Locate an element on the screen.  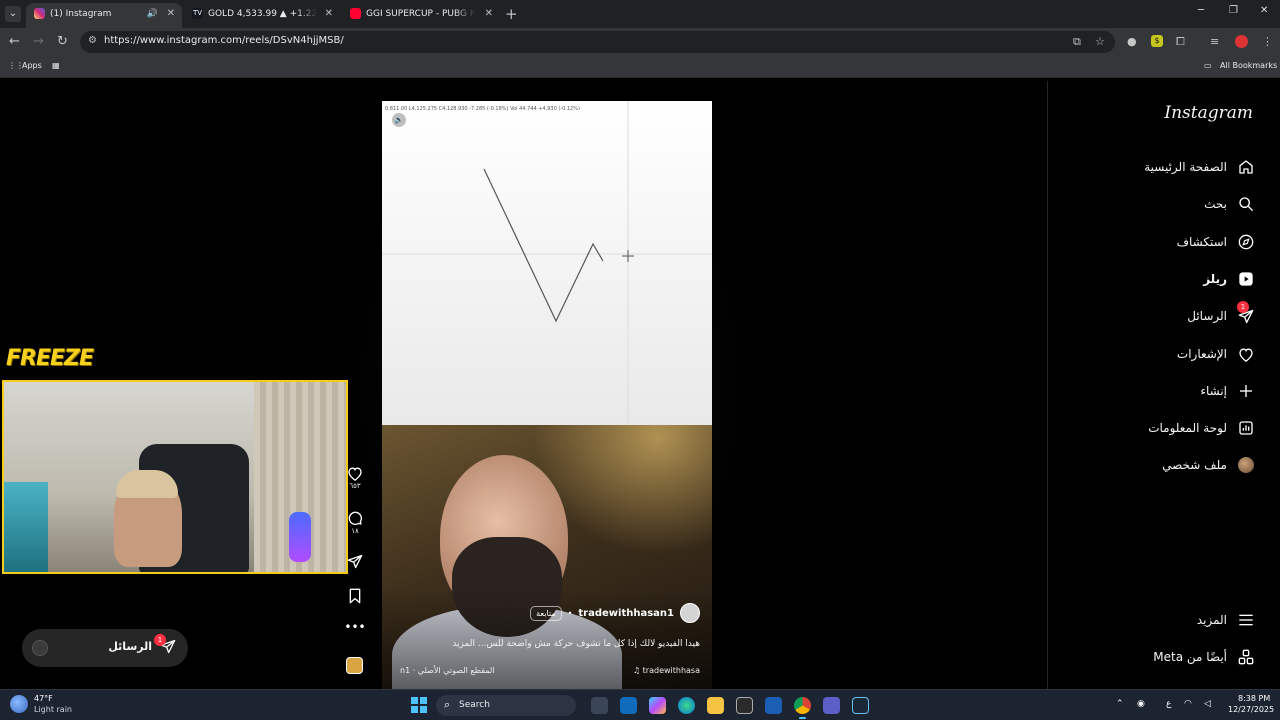
nav-notifications: الإشعارات is located at coordinates (1216, 354).